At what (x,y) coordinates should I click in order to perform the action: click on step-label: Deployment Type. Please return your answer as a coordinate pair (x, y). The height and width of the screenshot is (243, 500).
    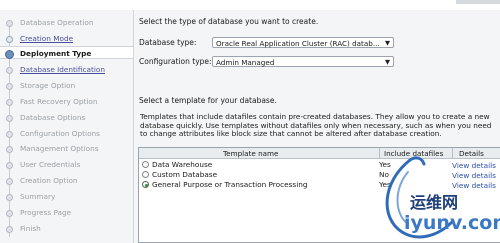
    Looking at the image, I should click on (56, 53).